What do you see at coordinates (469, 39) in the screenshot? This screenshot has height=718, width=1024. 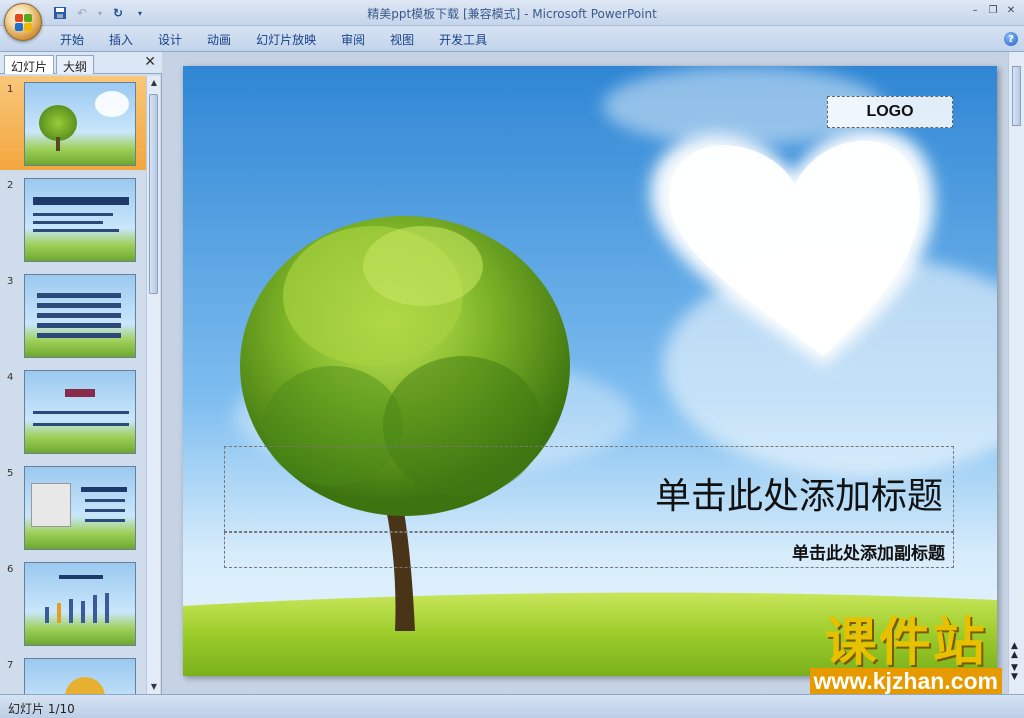 I see `tab-developer: 开发工具` at bounding box center [469, 39].